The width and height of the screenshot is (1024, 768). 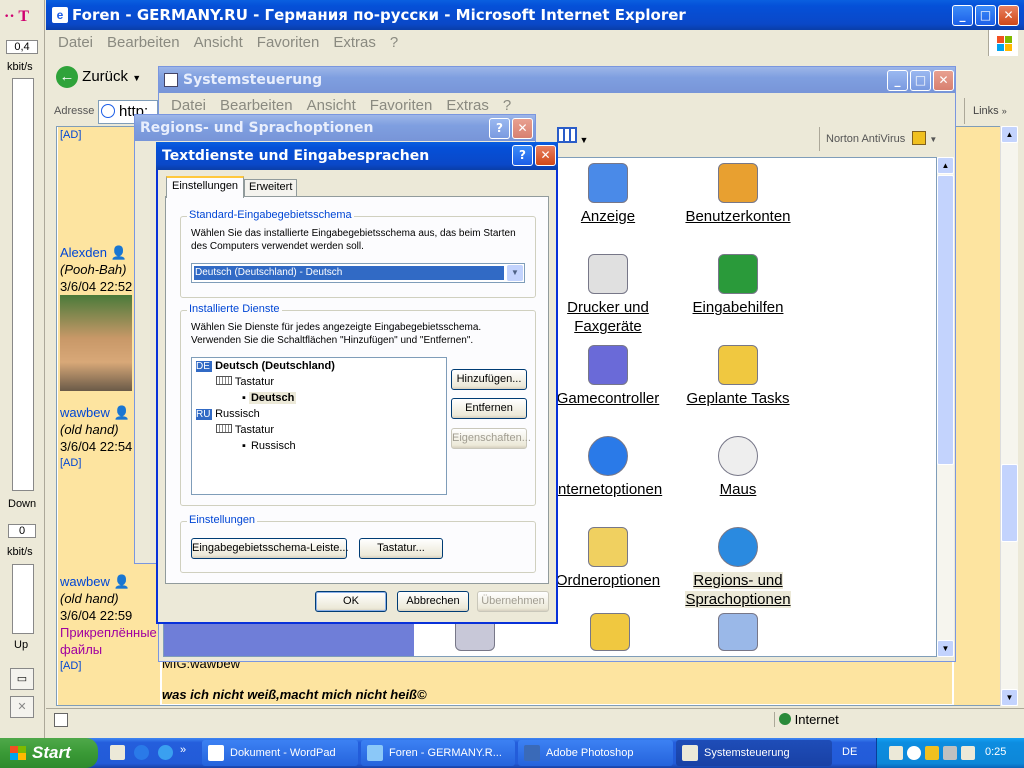 What do you see at coordinates (105, 76) in the screenshot?
I see `back-label: Zurück` at bounding box center [105, 76].